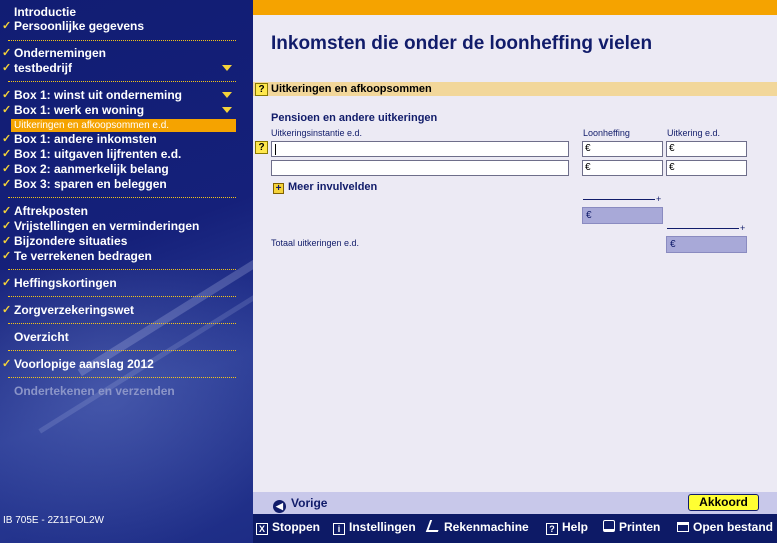  What do you see at coordinates (278, 188) in the screenshot?
I see `plus-icon: +` at bounding box center [278, 188].